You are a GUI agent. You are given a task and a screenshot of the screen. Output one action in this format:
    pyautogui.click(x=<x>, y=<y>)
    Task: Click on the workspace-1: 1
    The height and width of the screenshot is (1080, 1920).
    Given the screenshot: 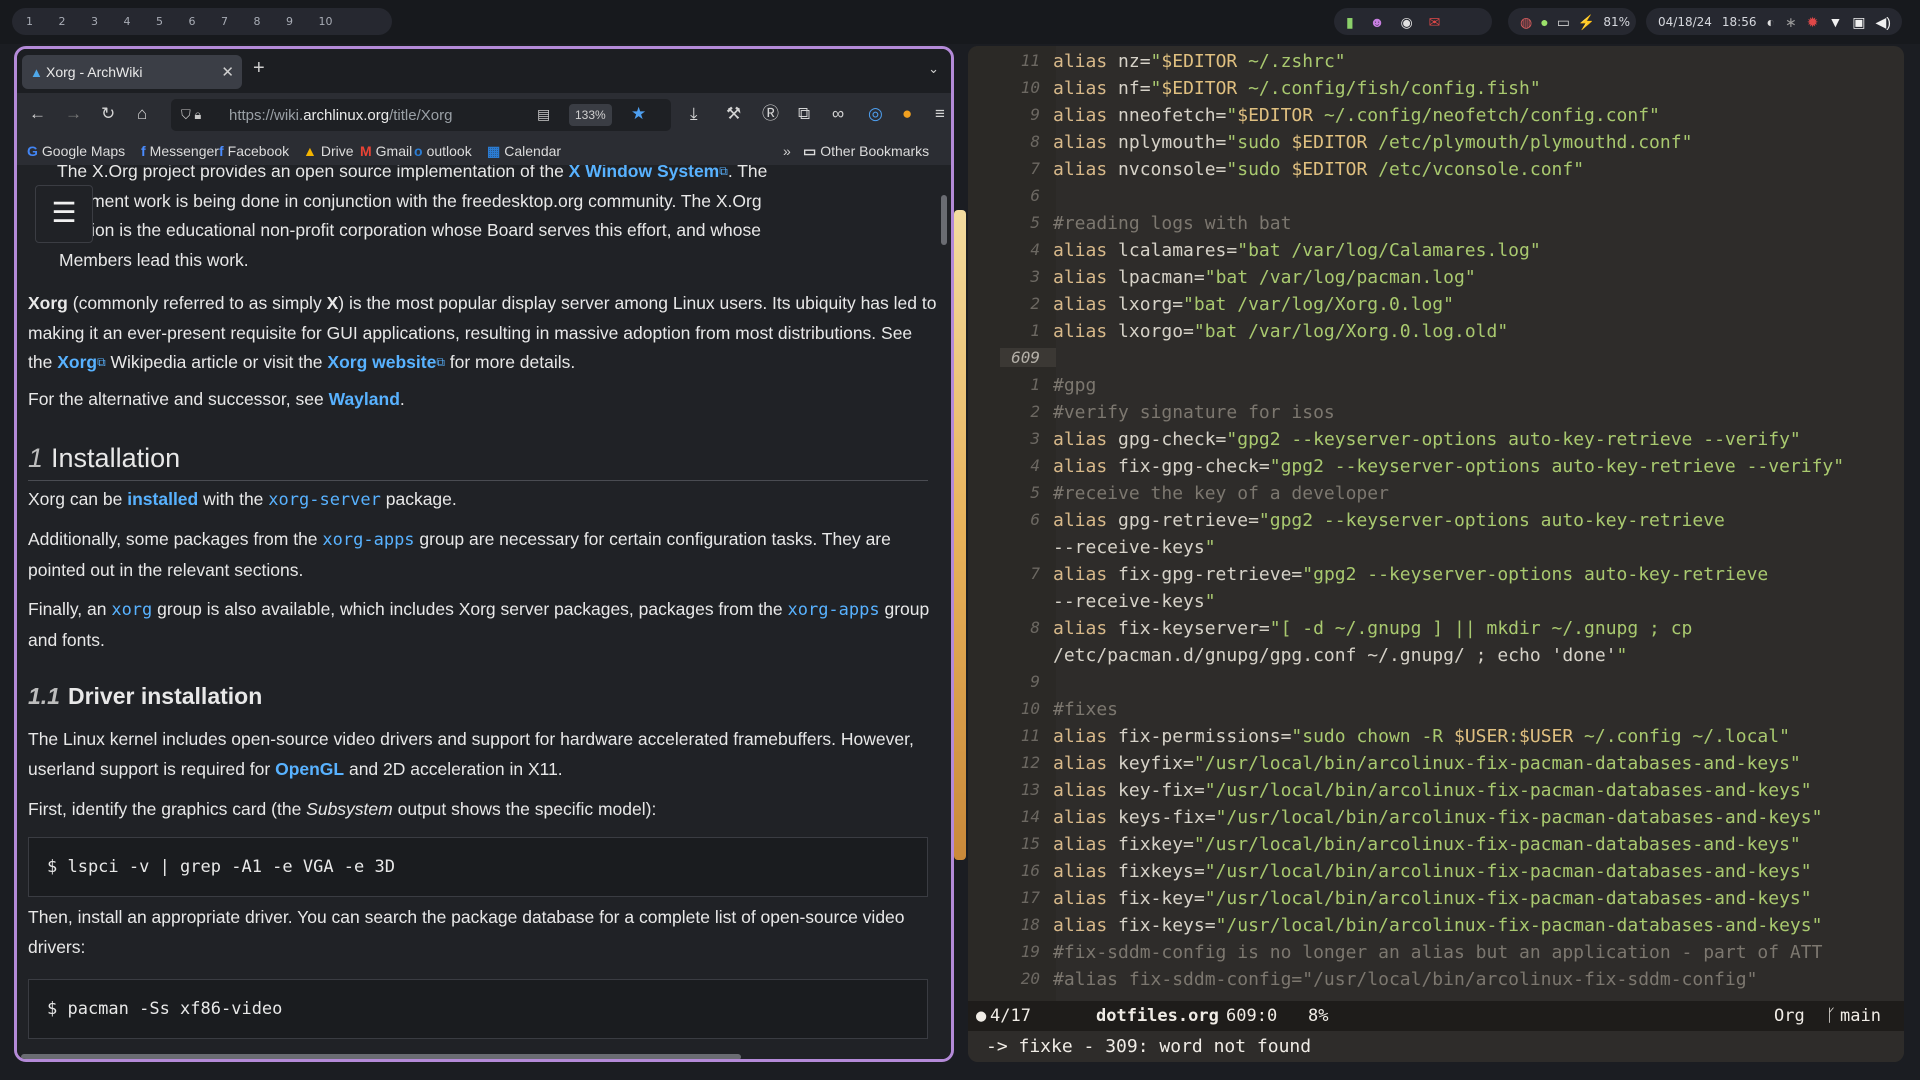 What is the action you would take?
    pyautogui.click(x=42, y=21)
    